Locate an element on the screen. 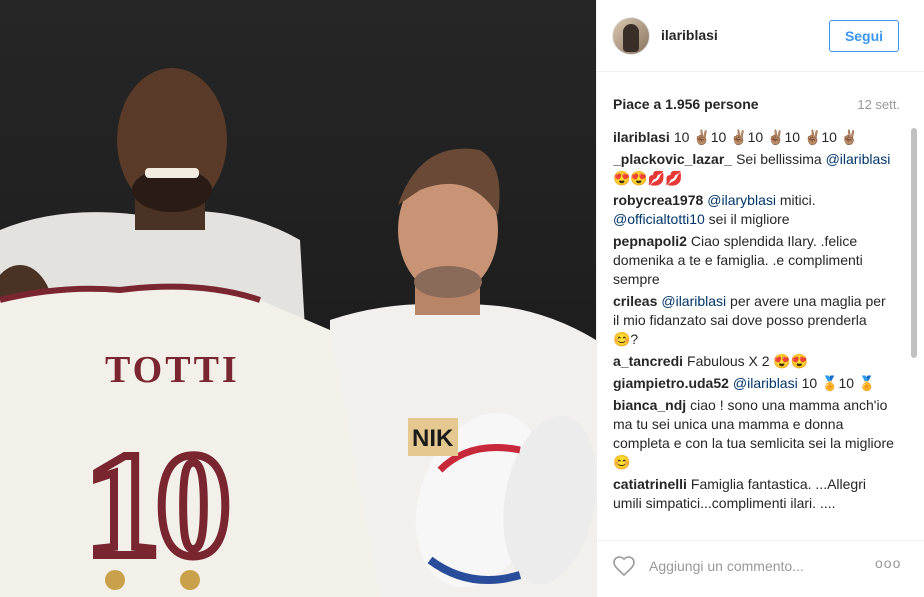 The image size is (924, 597). follow-button: Segui is located at coordinates (864, 36).